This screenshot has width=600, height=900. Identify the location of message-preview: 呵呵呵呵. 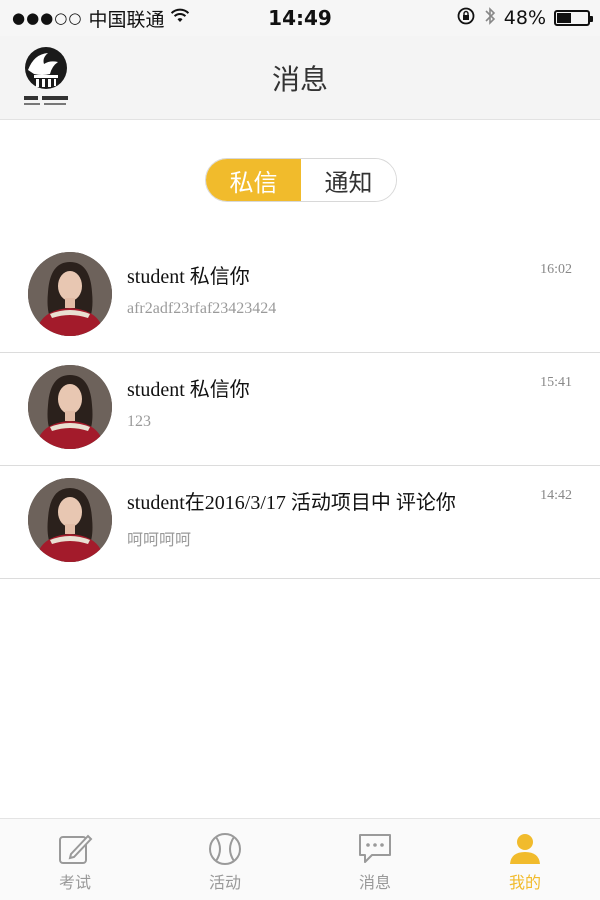
(159, 540).